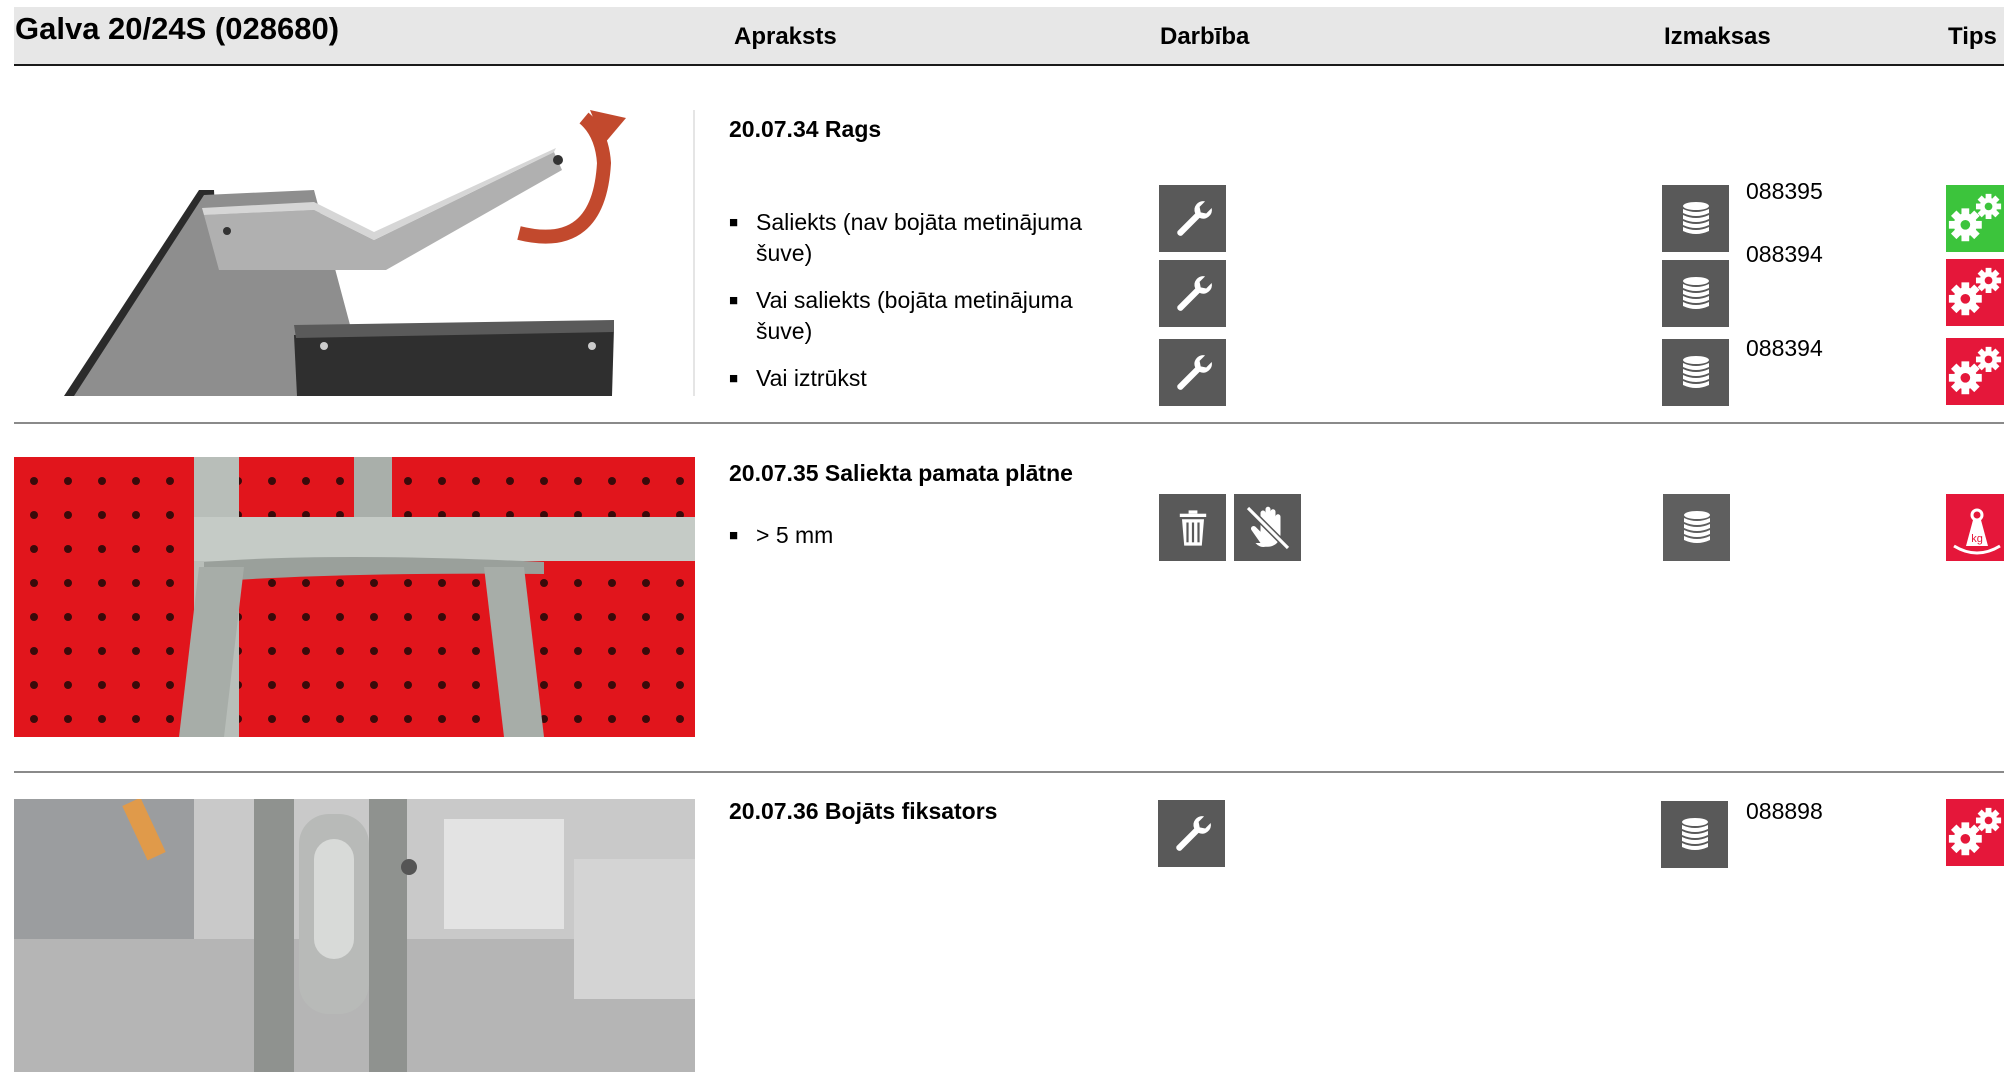  I want to click on column-header-type: Tips, so click(1972, 36).